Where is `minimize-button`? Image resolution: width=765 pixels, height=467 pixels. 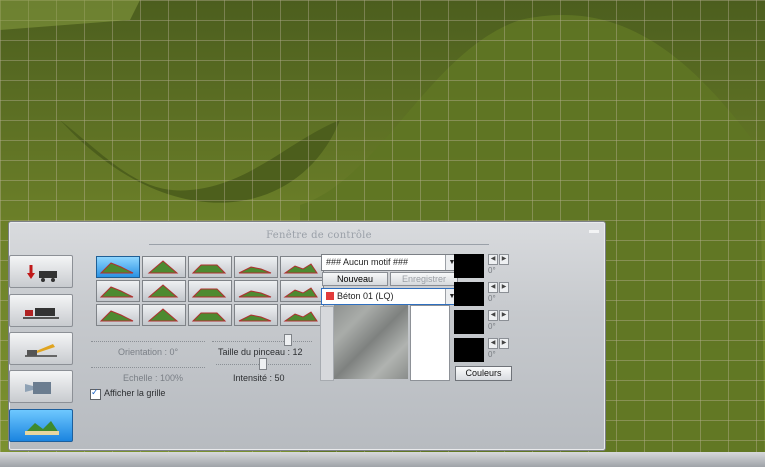 minimize-button is located at coordinates (594, 231).